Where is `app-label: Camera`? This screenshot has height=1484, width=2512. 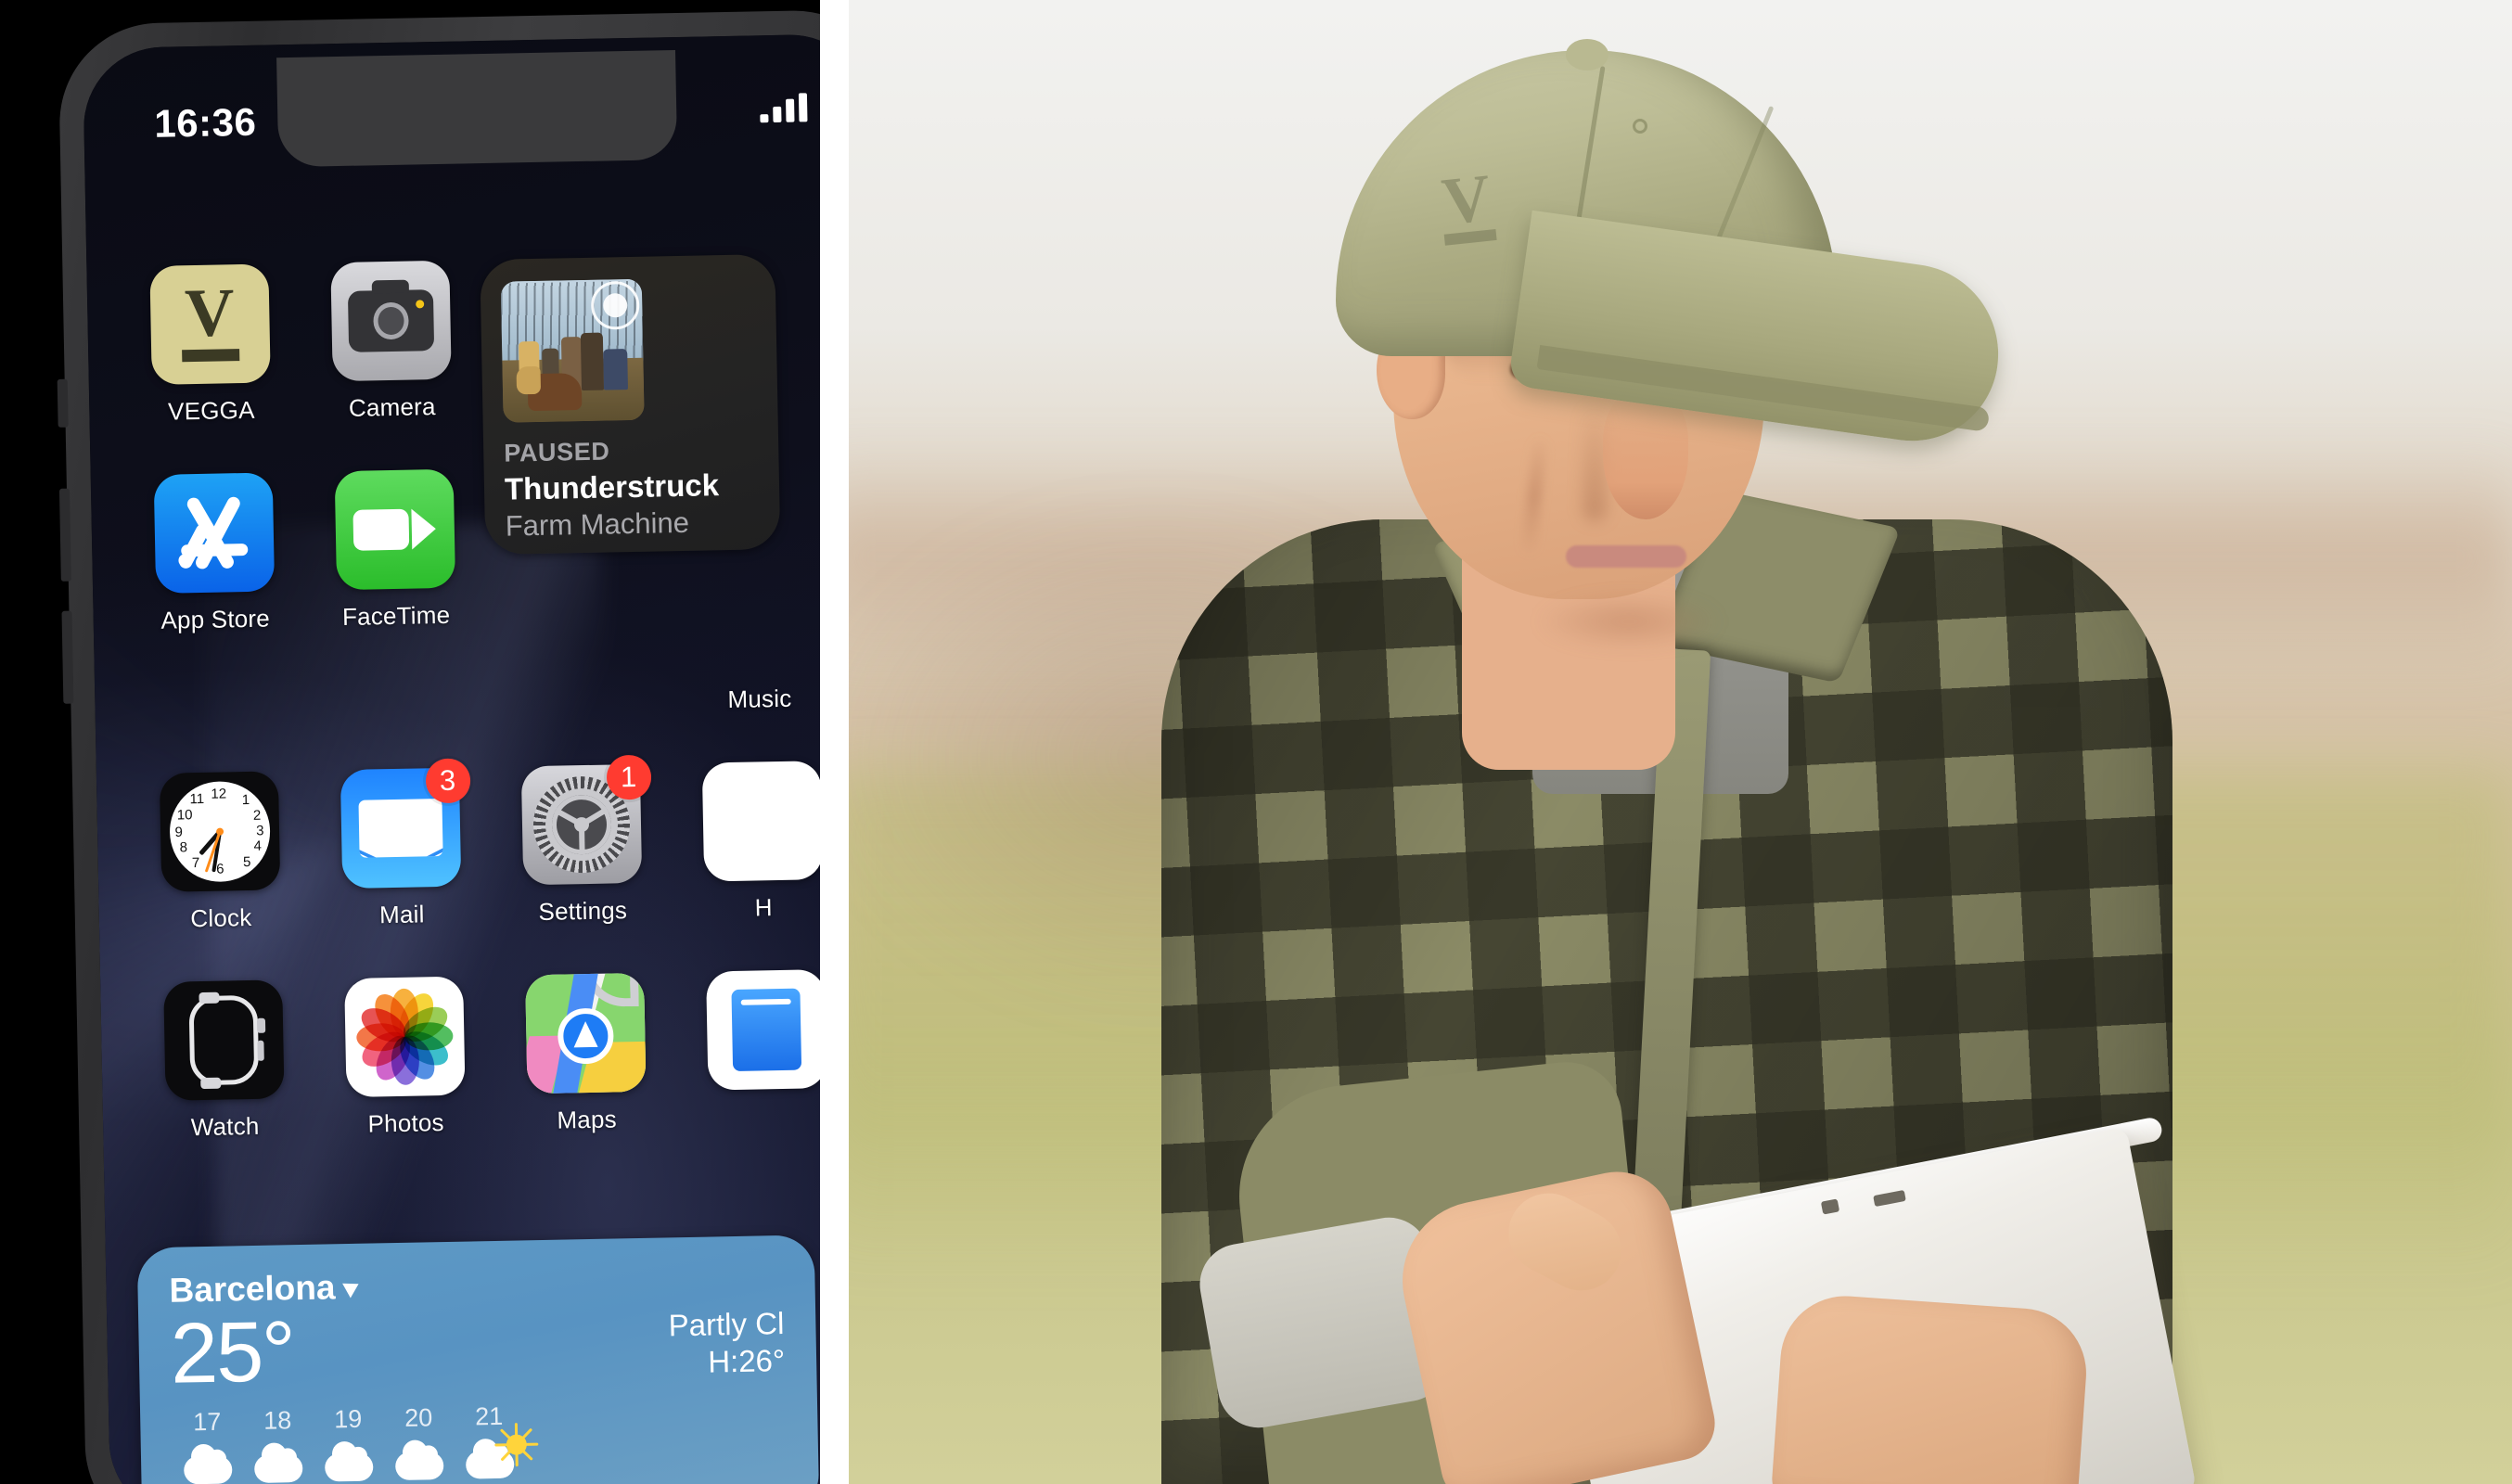 app-label: Camera is located at coordinates (392, 407).